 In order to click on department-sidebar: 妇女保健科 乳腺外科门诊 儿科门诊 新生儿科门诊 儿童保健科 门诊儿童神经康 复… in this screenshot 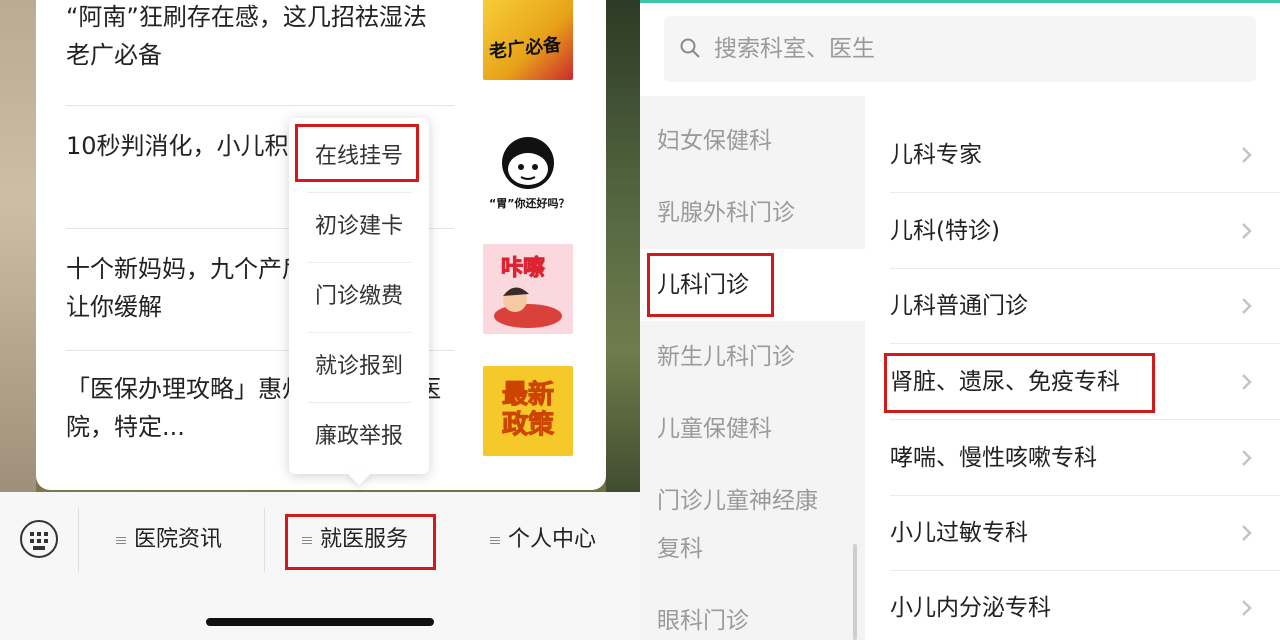, I will do `click(752, 368)`.